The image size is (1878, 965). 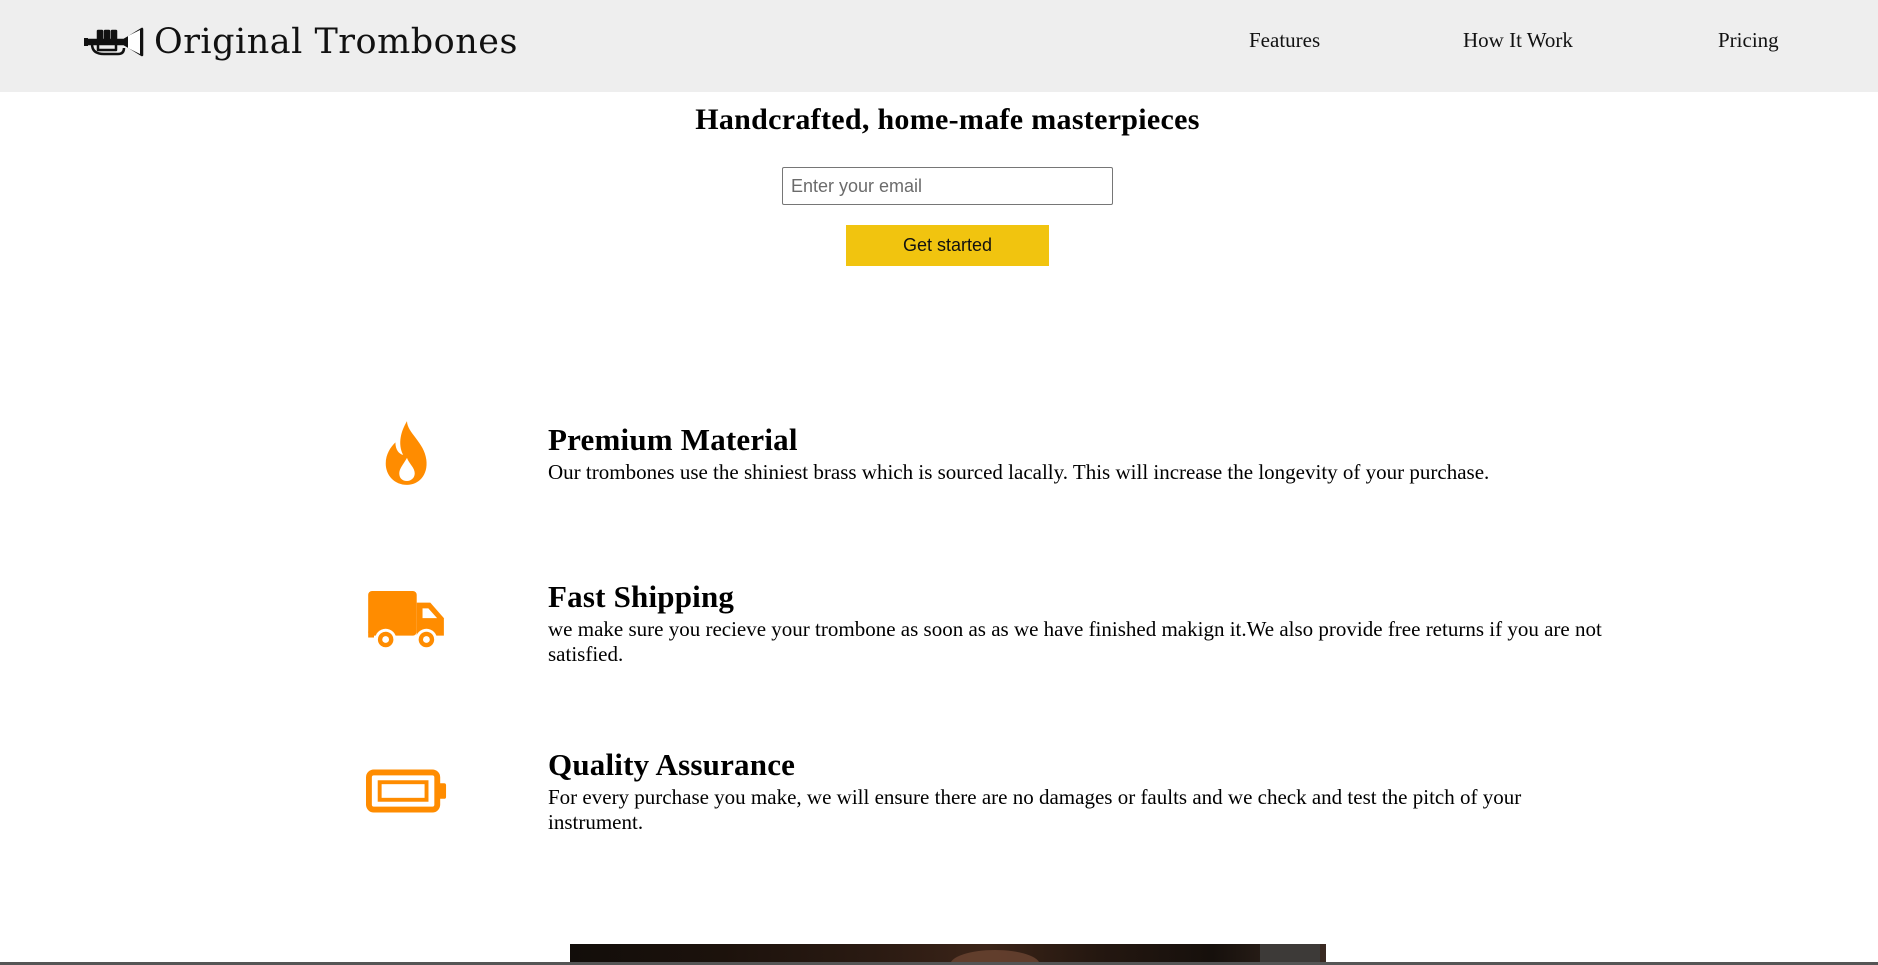 I want to click on brand-logo: Original Trombones, so click(x=301, y=42).